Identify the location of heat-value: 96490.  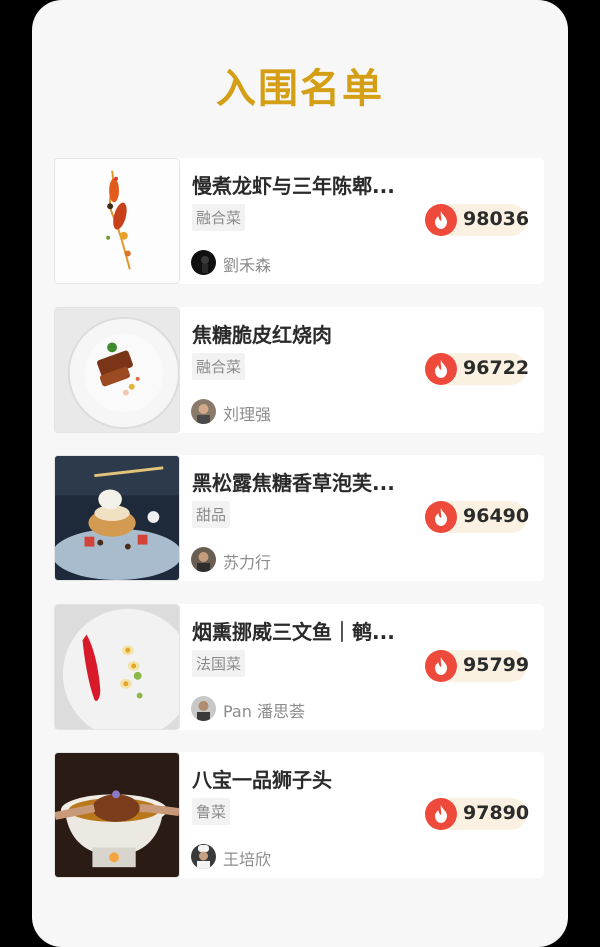
(496, 516).